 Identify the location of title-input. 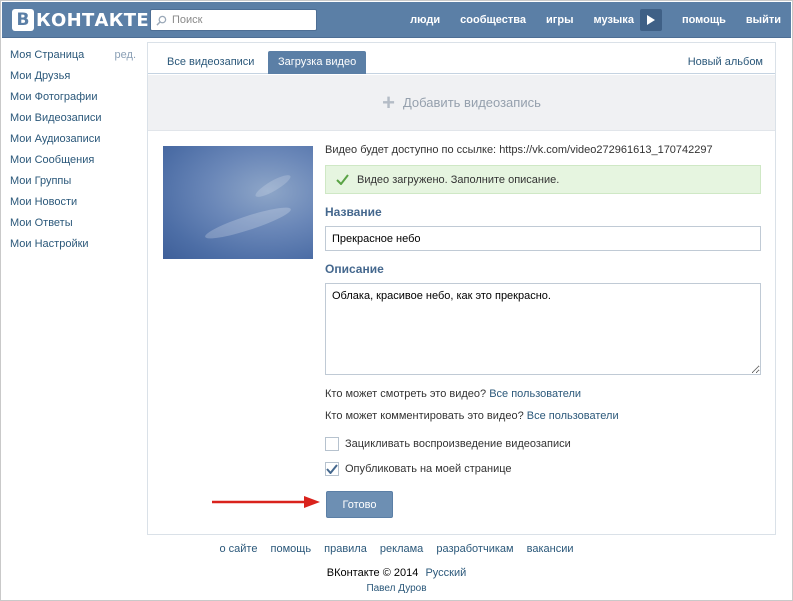
(543, 238).